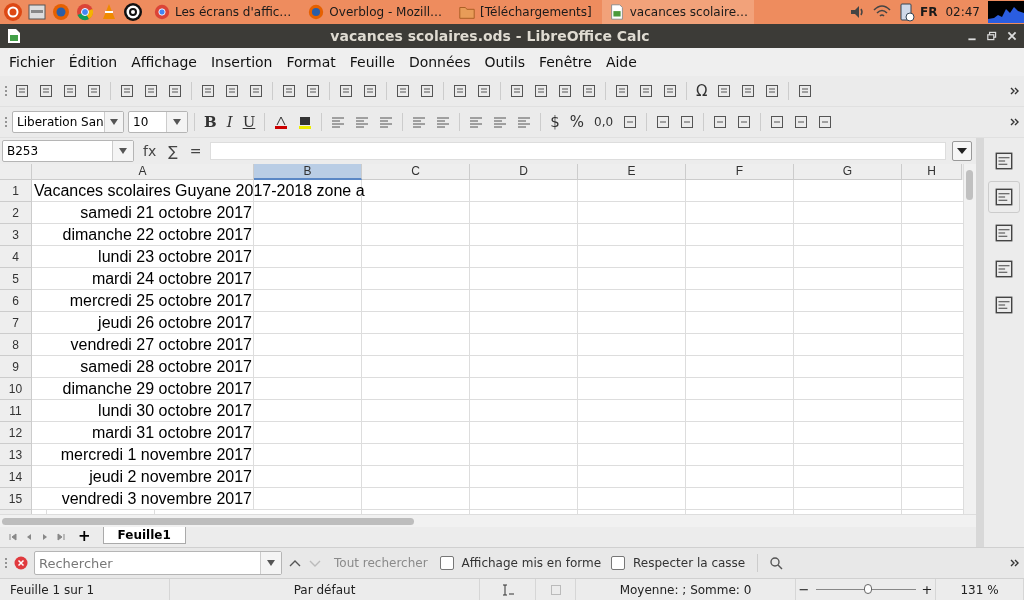 The height and width of the screenshot is (600, 1024). I want to click on find-previous-icon, so click(295, 563).